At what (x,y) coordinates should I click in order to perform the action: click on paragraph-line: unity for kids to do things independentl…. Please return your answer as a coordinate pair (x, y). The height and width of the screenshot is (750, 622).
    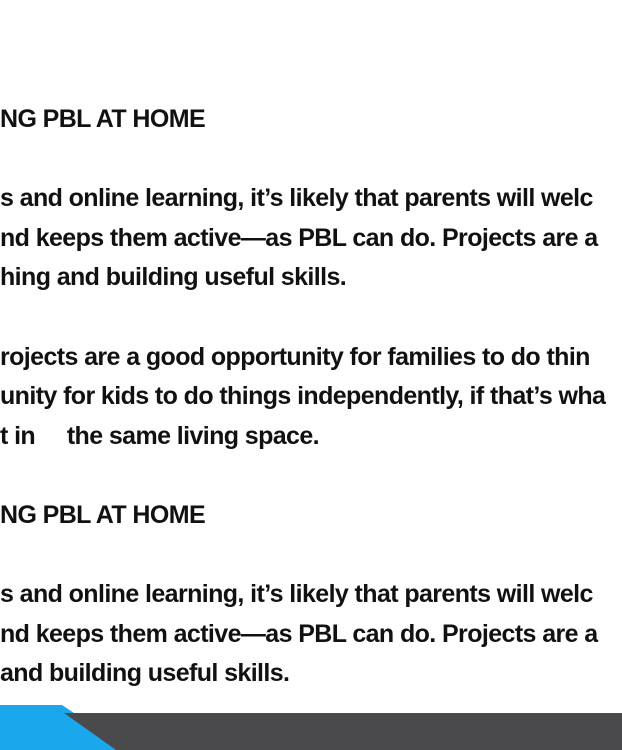
    Looking at the image, I should click on (303, 396).